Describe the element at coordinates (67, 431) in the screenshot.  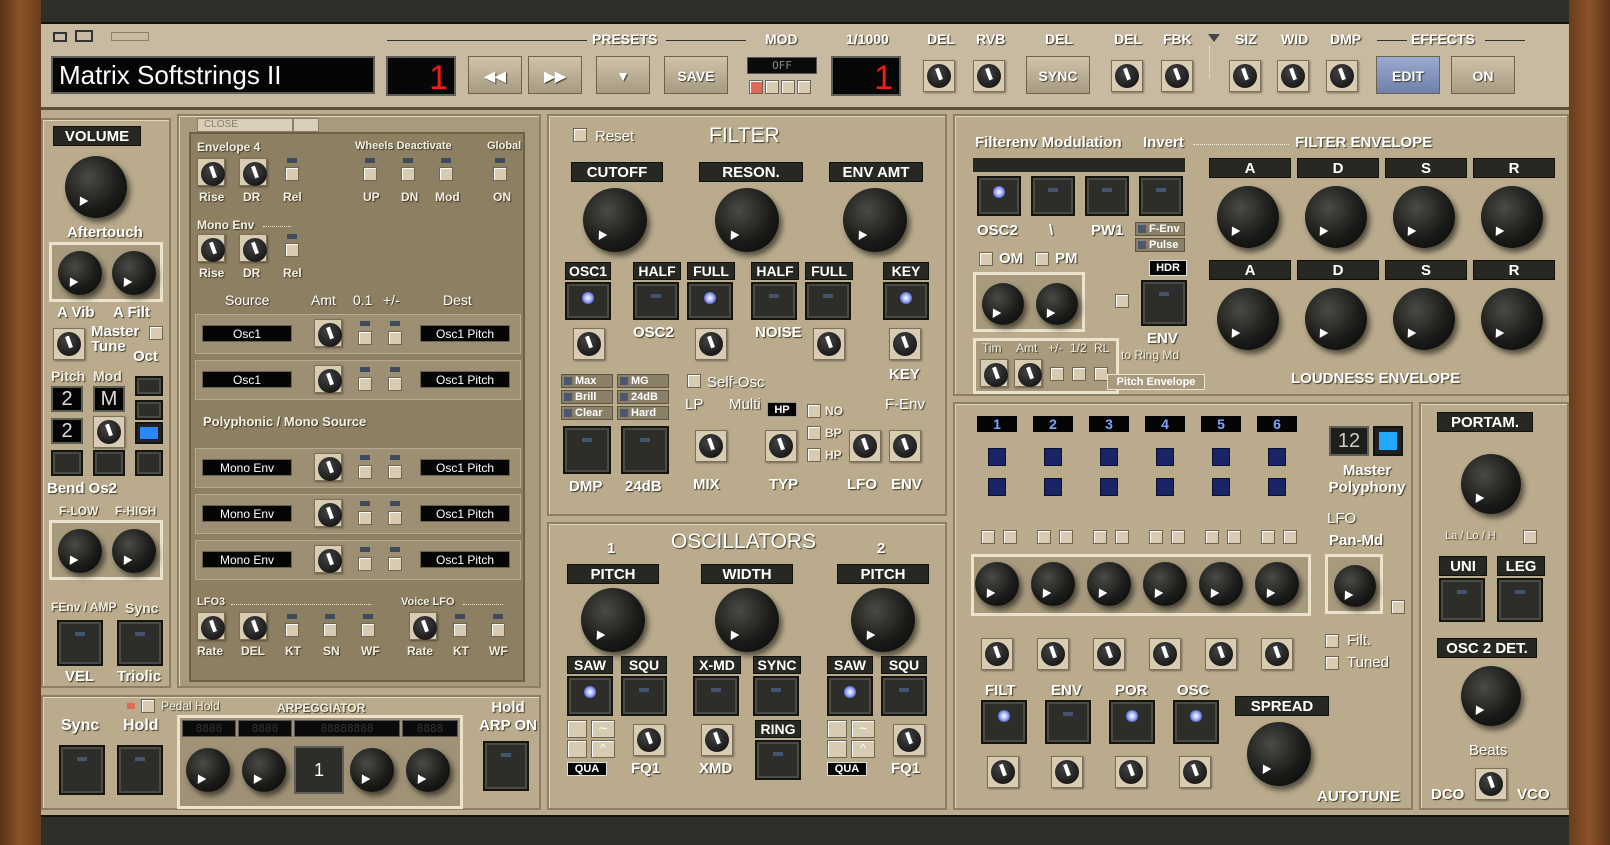
I see `pitch-bend-down-display: 2` at that location.